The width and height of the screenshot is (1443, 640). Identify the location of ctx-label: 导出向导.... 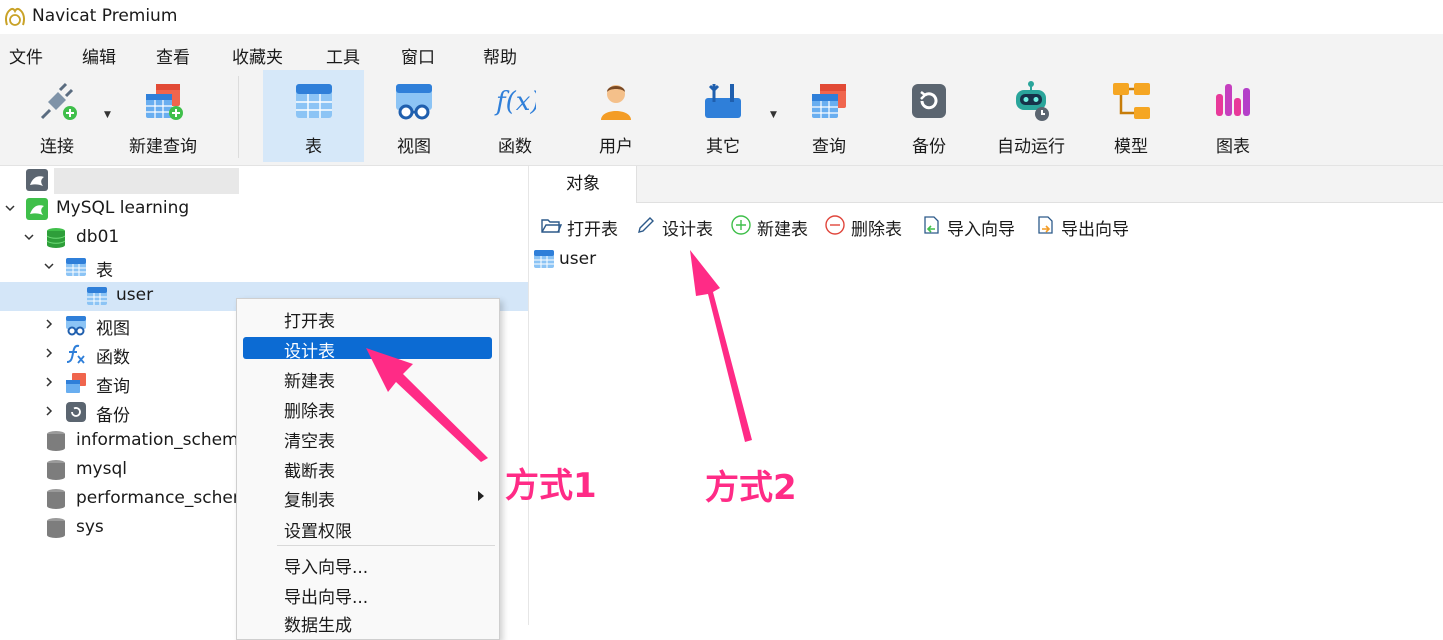
(326, 598).